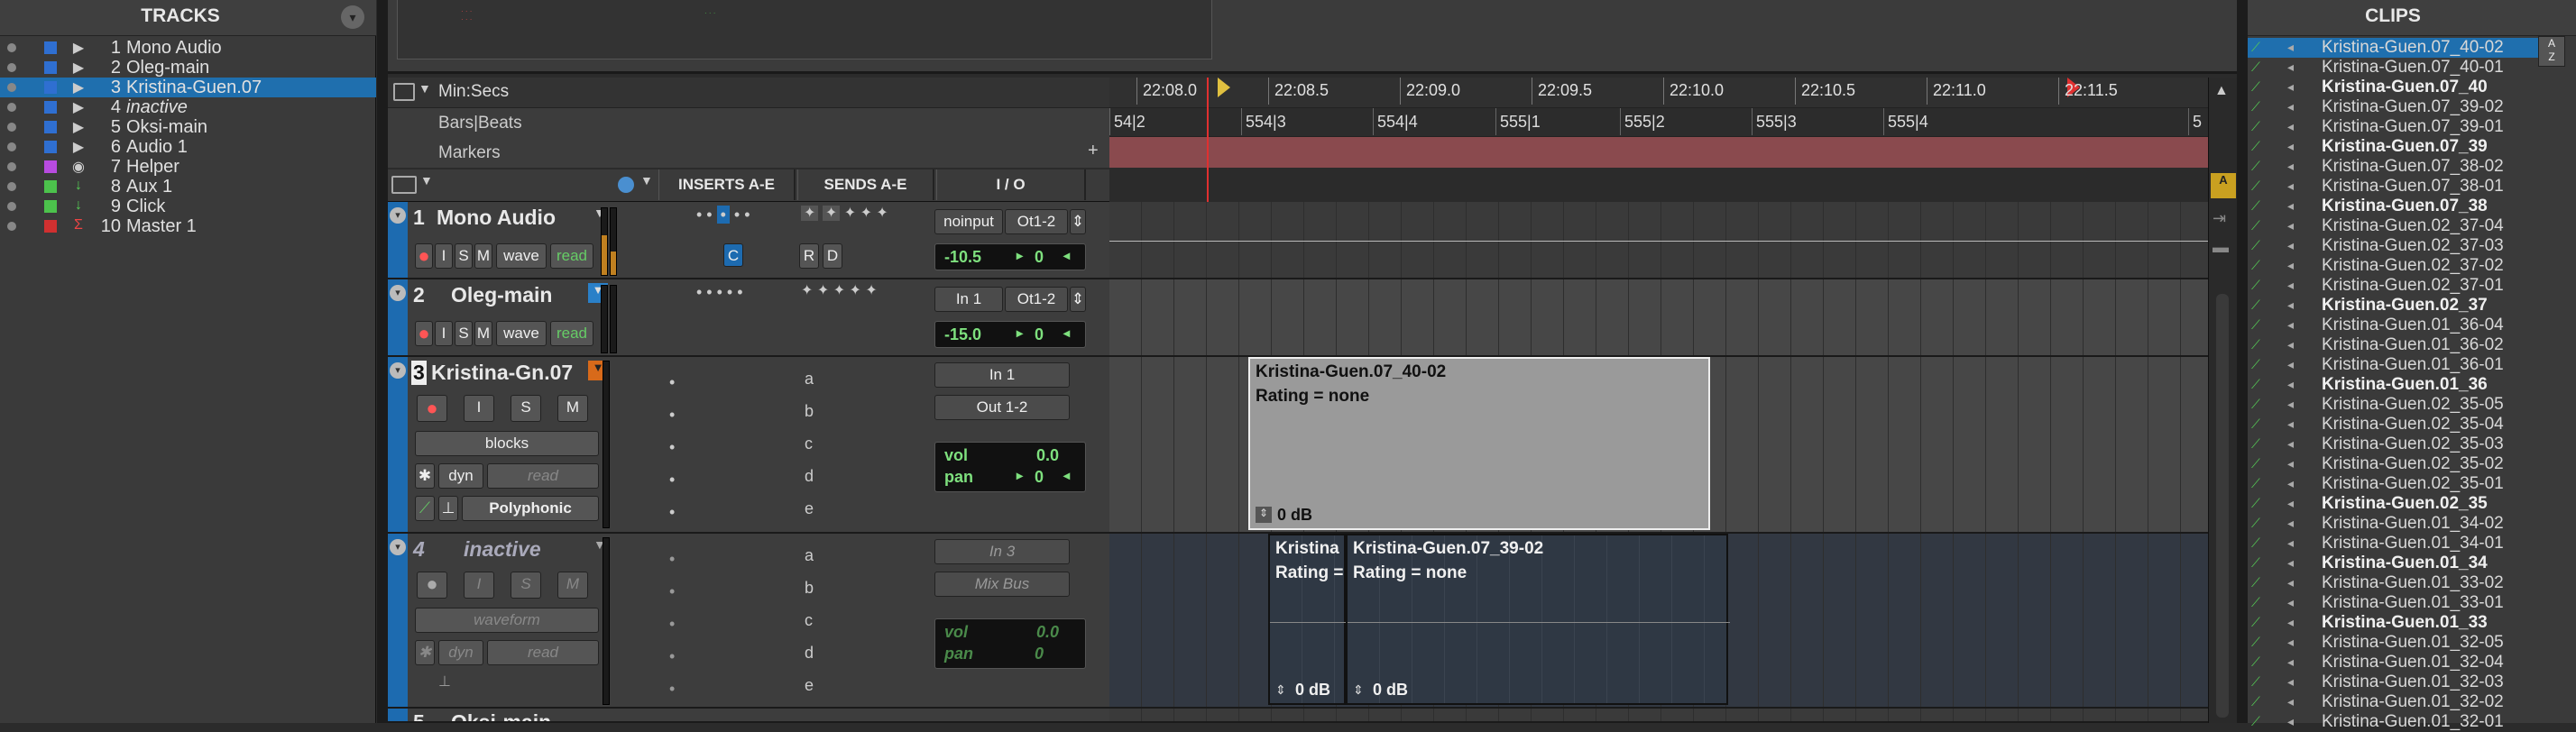 This screenshot has width=2576, height=732. I want to click on lane-oleg-main, so click(1658, 318).